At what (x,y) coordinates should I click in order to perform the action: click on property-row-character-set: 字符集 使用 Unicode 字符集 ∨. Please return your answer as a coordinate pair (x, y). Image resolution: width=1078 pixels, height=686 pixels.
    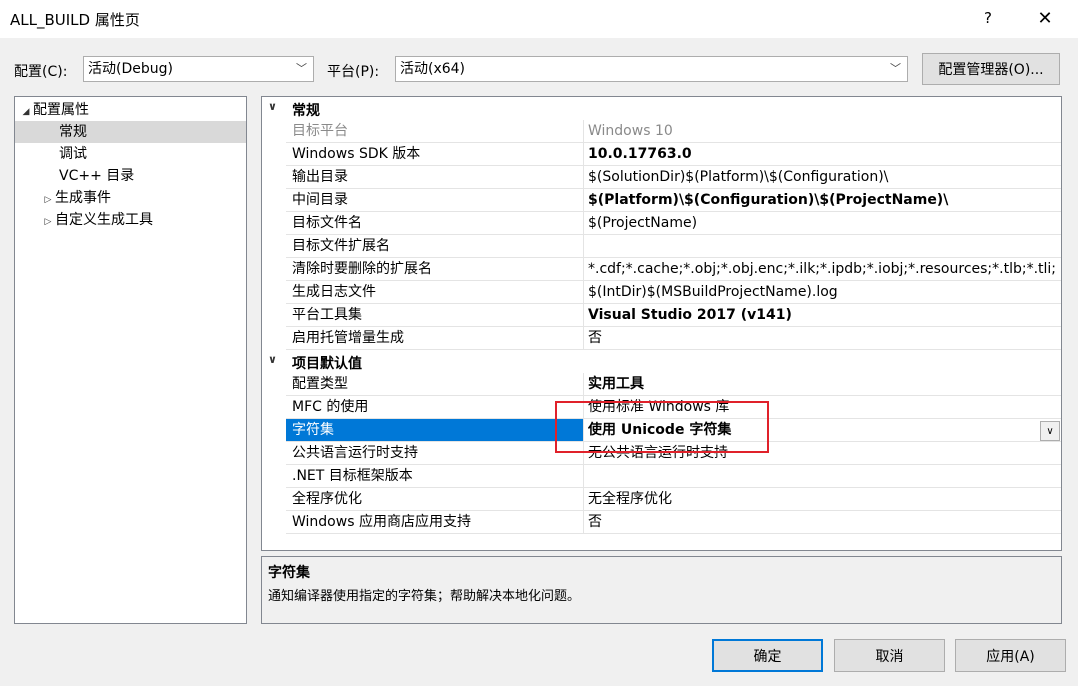
    Looking at the image, I should click on (661, 430).